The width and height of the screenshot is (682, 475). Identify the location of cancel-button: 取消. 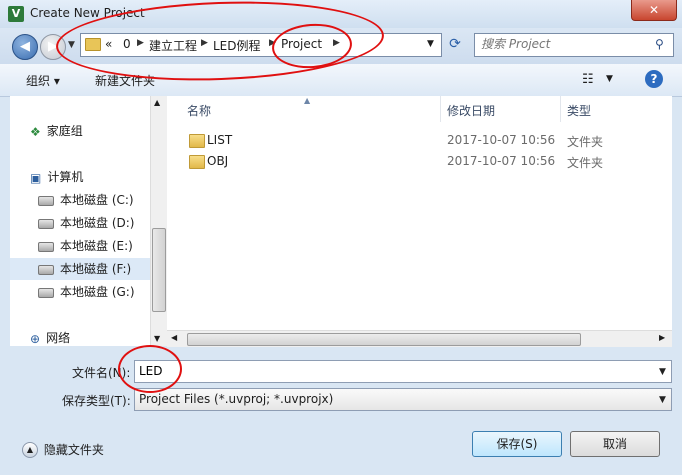
(615, 444).